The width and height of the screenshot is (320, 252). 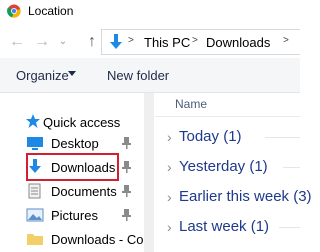 What do you see at coordinates (81, 122) in the screenshot?
I see `quick-access-item: Quick access` at bounding box center [81, 122].